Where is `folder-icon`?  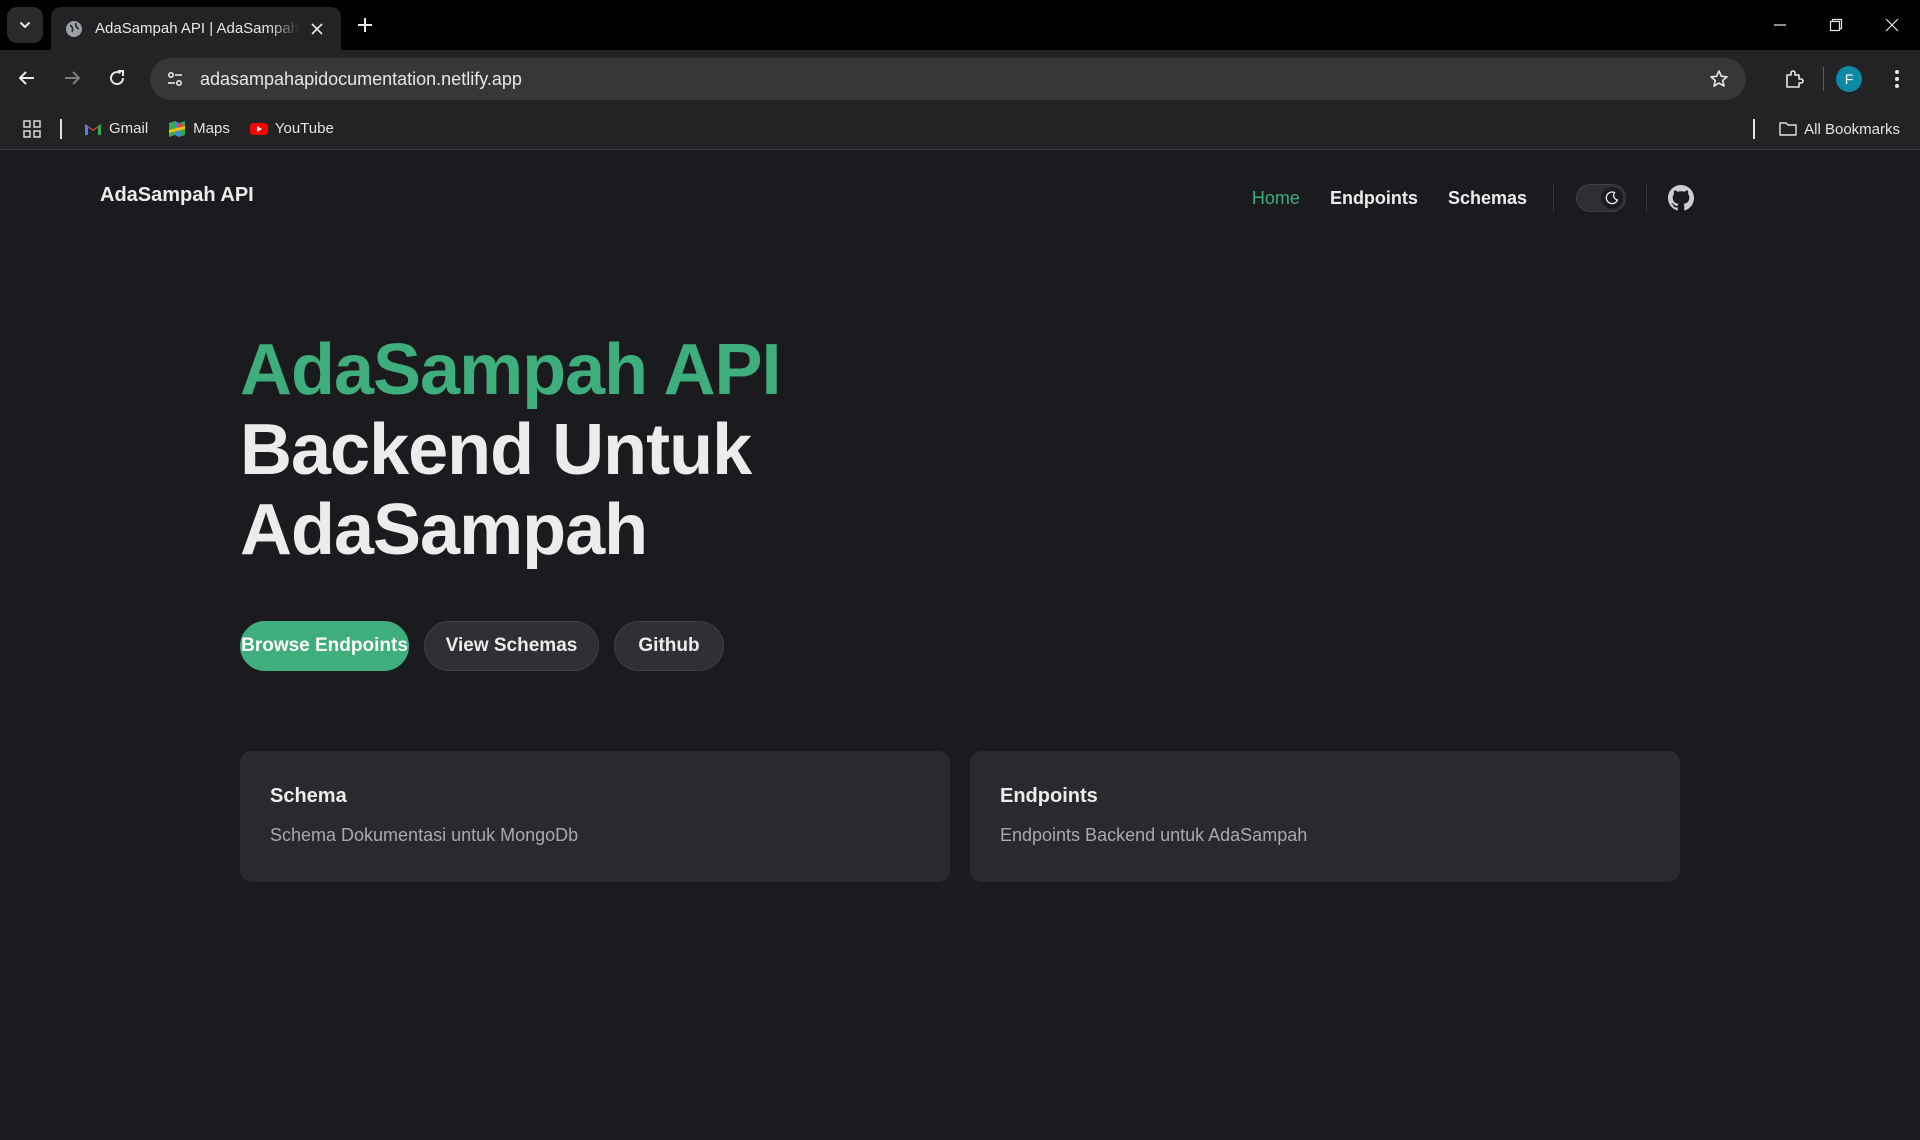 folder-icon is located at coordinates (1788, 129).